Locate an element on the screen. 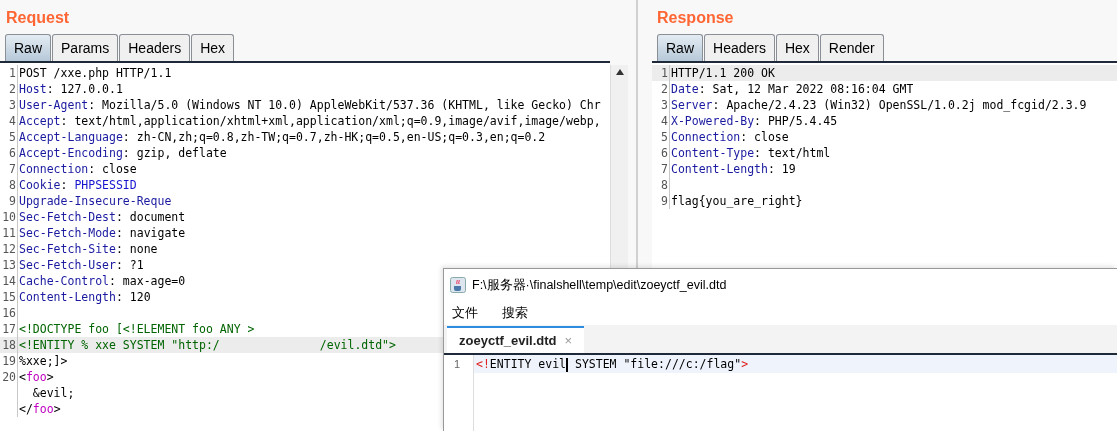 This screenshot has width=1117, height=431. code-token: : gzip, deflate is located at coordinates (174, 153).